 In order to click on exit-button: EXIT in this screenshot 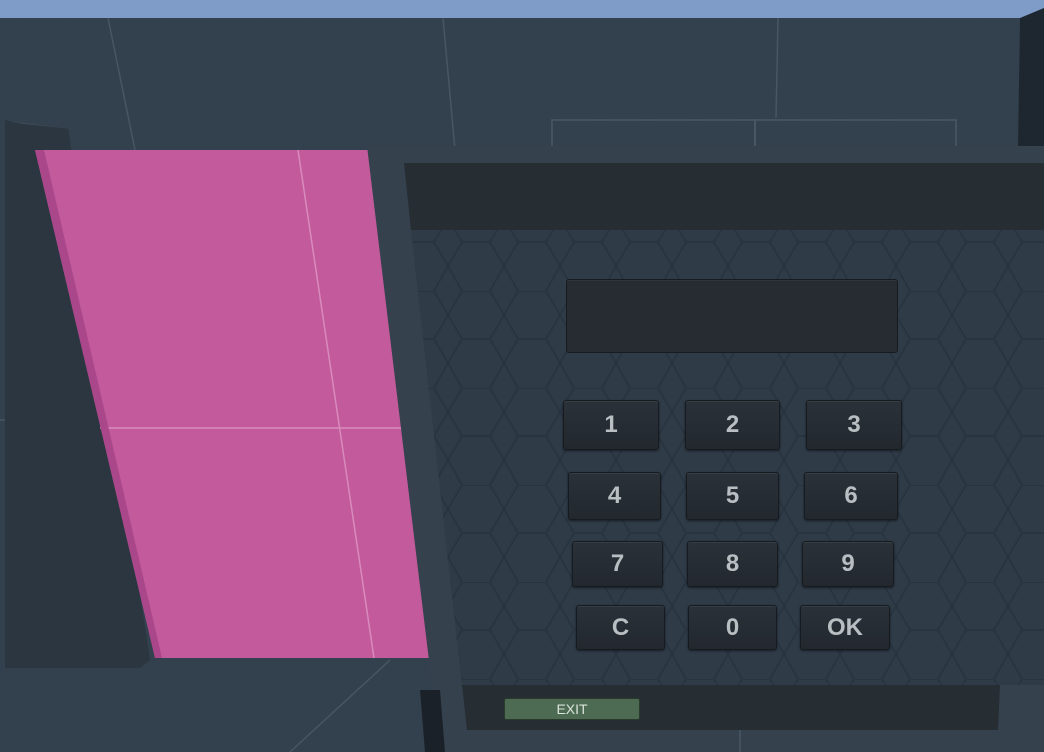, I will do `click(572, 709)`.